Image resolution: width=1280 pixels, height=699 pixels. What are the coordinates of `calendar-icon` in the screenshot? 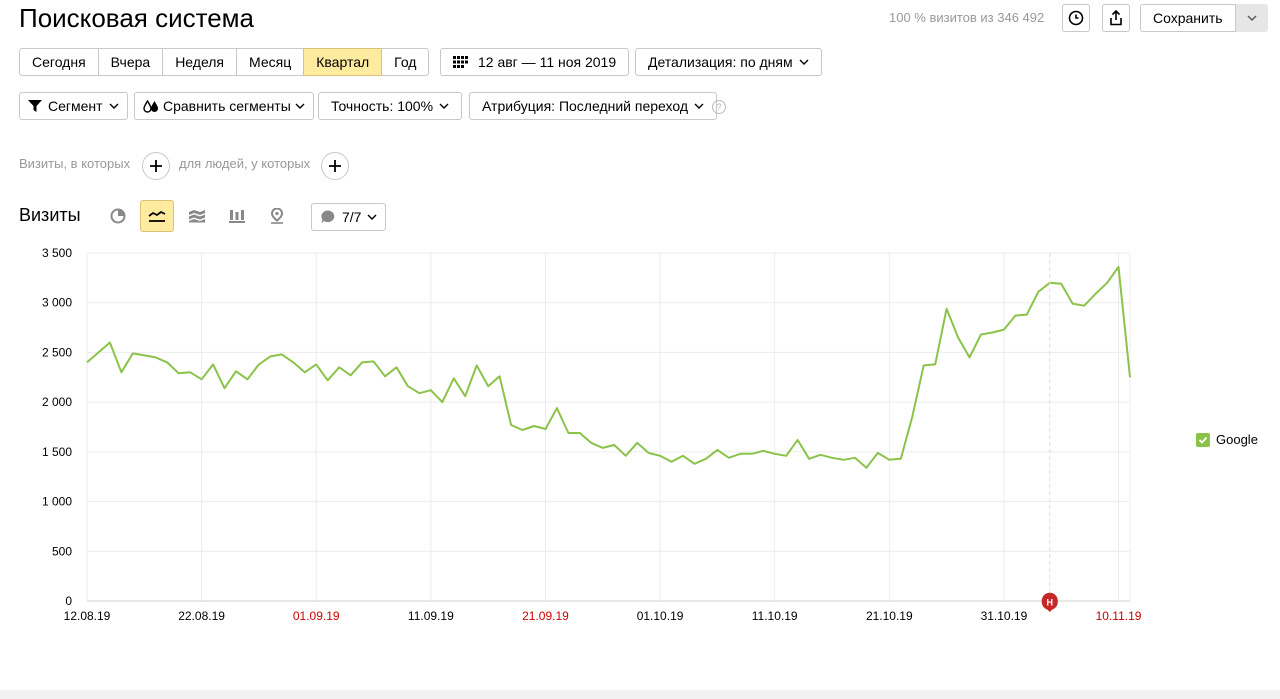 It's located at (460, 62).